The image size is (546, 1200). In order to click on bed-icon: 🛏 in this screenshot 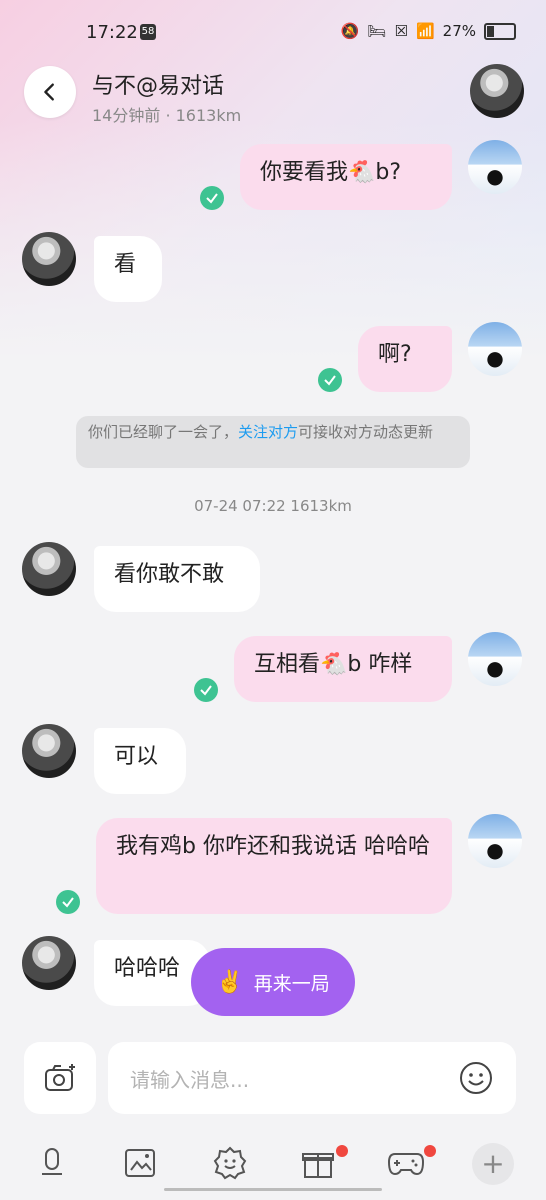, I will do `click(377, 31)`.